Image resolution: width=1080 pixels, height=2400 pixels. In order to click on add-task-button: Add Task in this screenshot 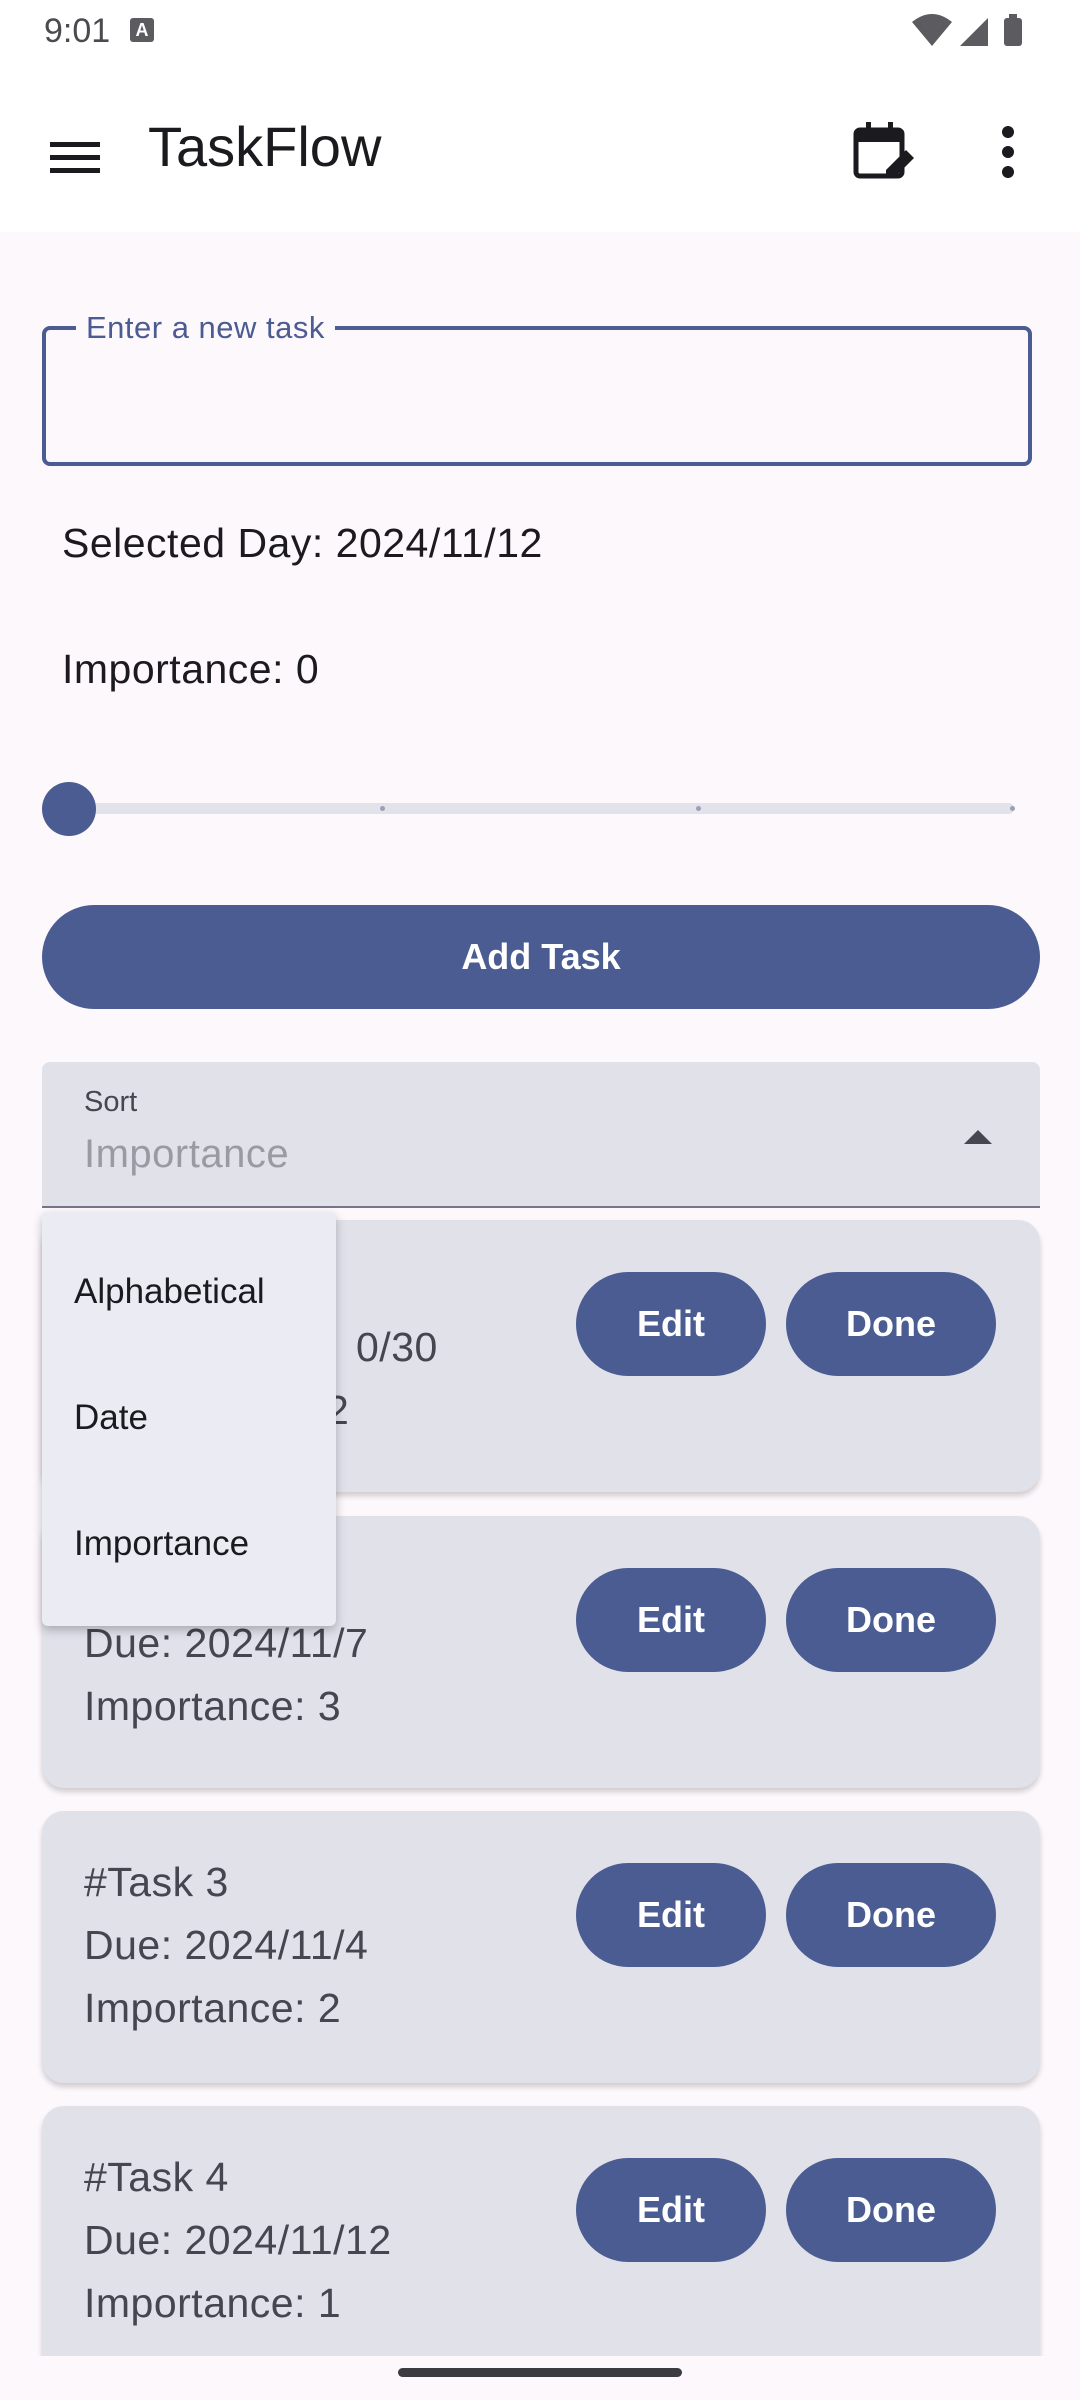, I will do `click(541, 957)`.